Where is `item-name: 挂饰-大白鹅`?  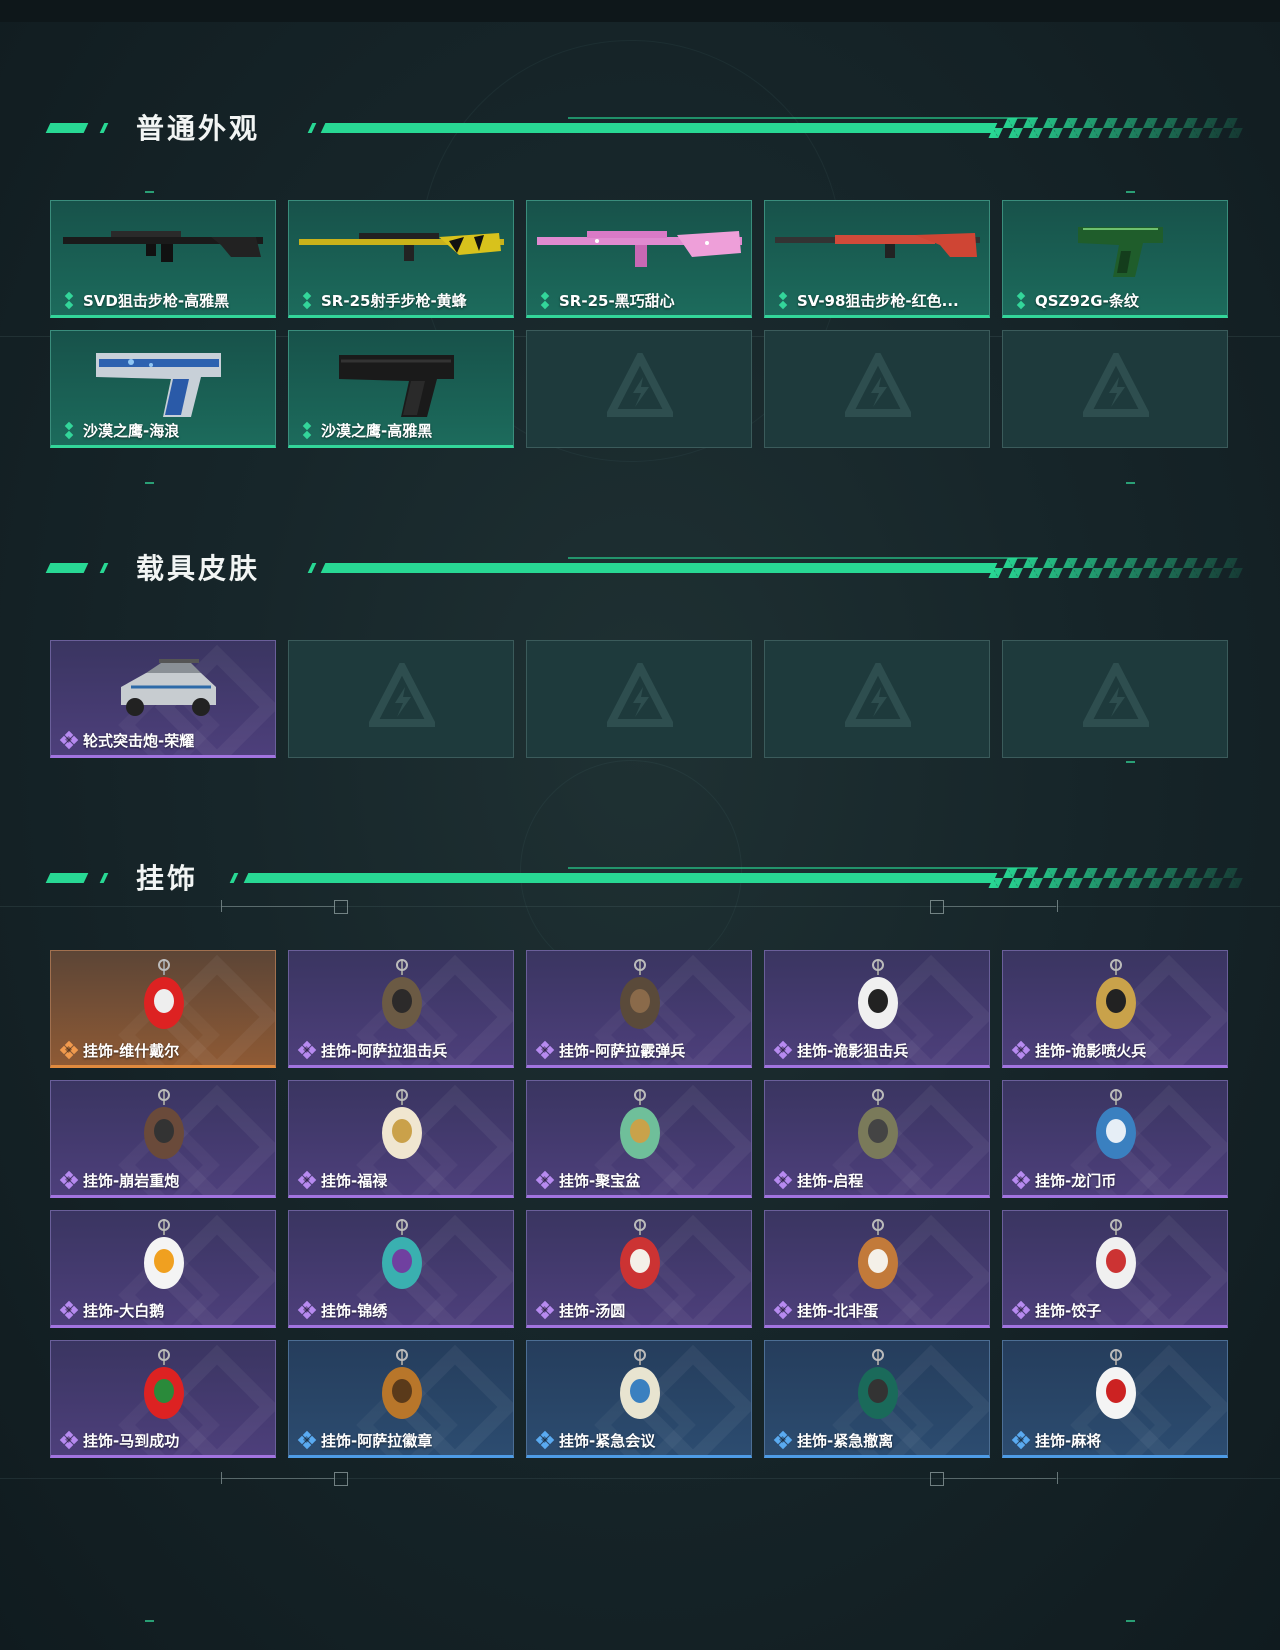 item-name: 挂饰-大白鹅 is located at coordinates (124, 1311).